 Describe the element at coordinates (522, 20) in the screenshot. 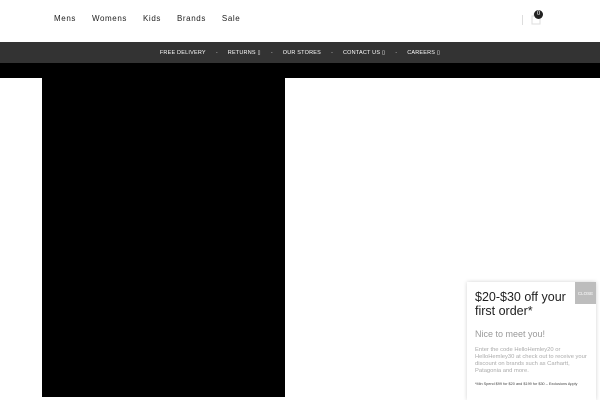

I see `header-divider` at that location.